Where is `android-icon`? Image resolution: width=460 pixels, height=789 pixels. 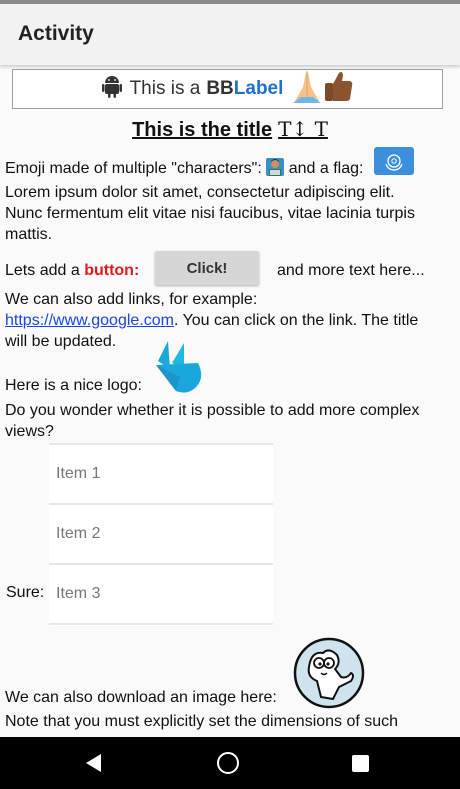 android-icon is located at coordinates (111, 89).